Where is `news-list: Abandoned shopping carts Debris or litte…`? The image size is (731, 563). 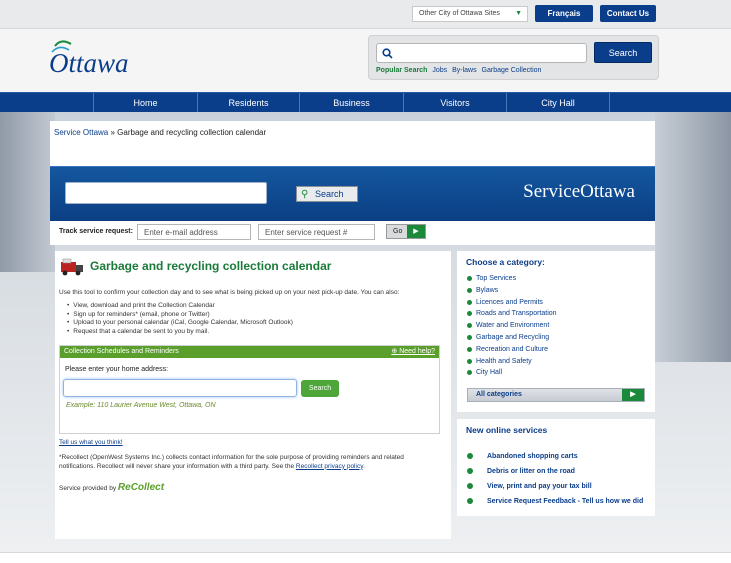
news-list: Abandoned shopping carts Debris or litte… is located at coordinates (555, 479).